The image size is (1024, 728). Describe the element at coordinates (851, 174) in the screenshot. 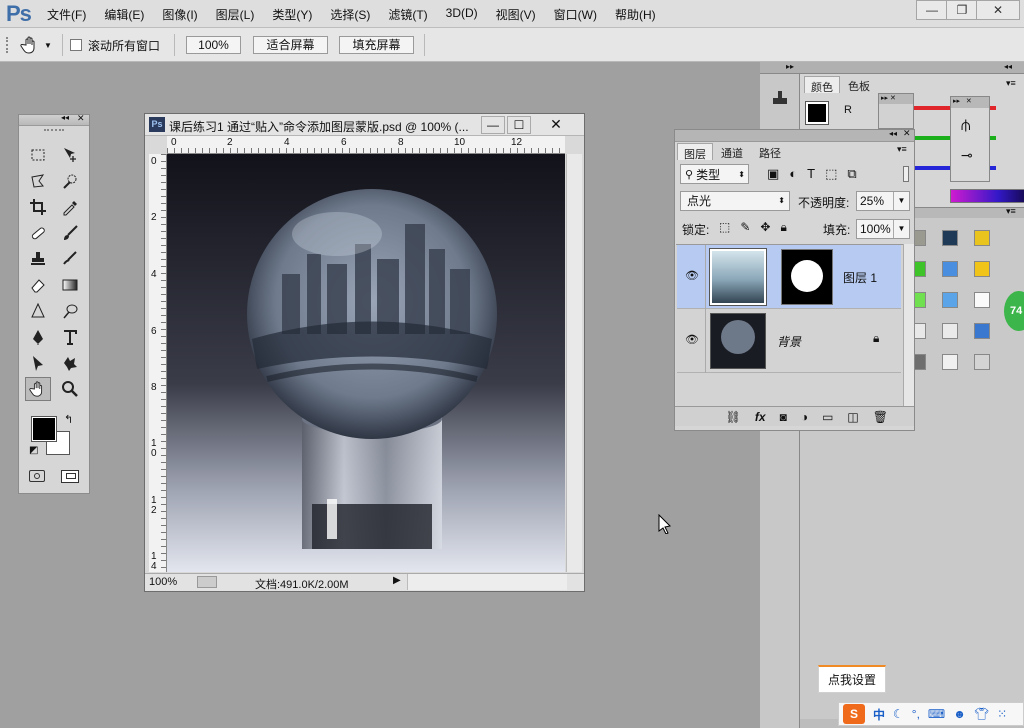

I see `smart-object-filter-icon: ⧉` at that location.